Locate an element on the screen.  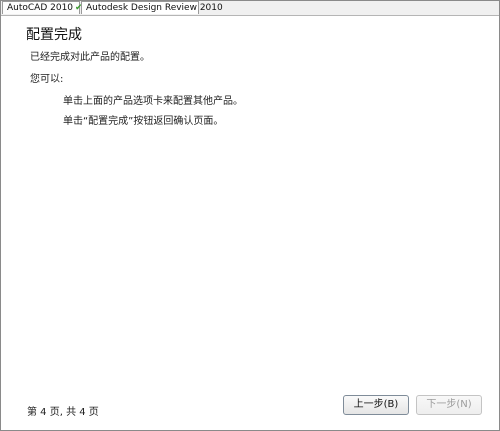
tab-autocad: AutoCAD 2010 ✔ is located at coordinates (42, 7).